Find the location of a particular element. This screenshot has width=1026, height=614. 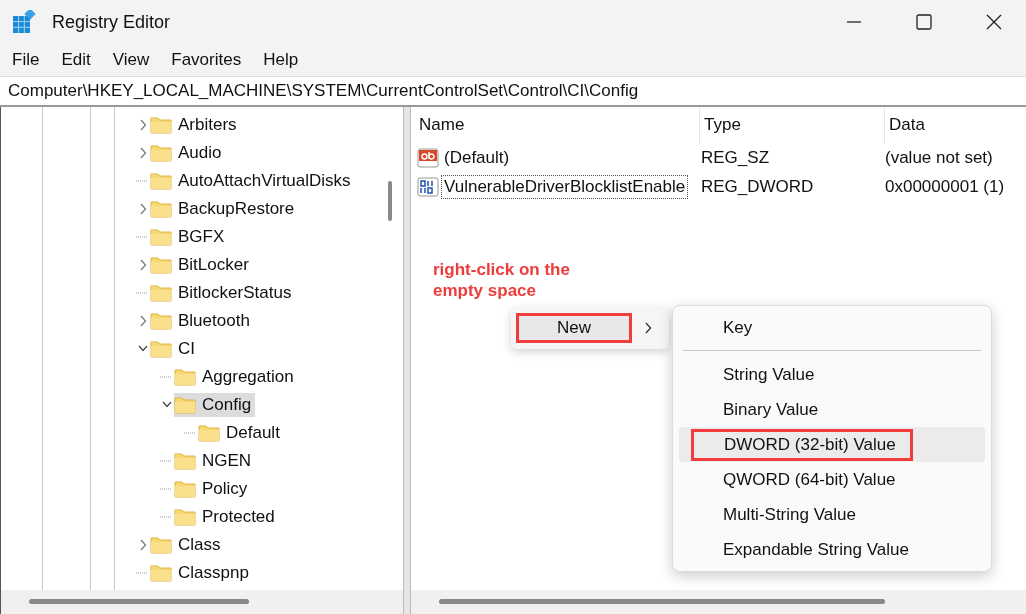

tree-item: BackupRestore is located at coordinates (224, 209).